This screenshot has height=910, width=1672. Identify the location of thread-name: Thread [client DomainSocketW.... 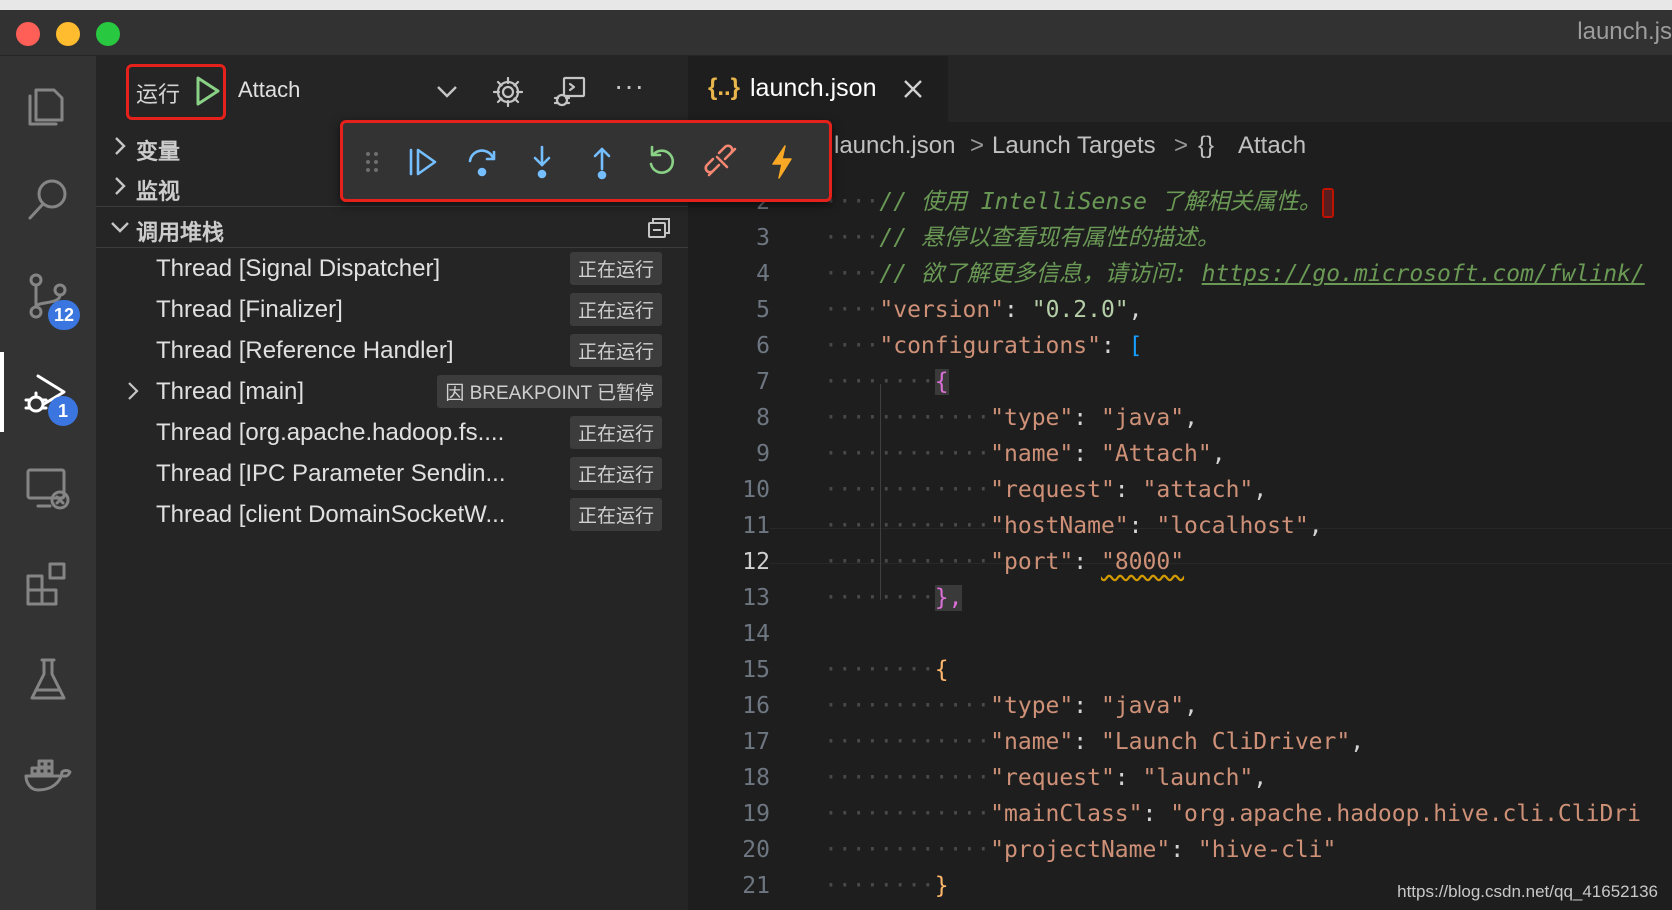
(331, 514).